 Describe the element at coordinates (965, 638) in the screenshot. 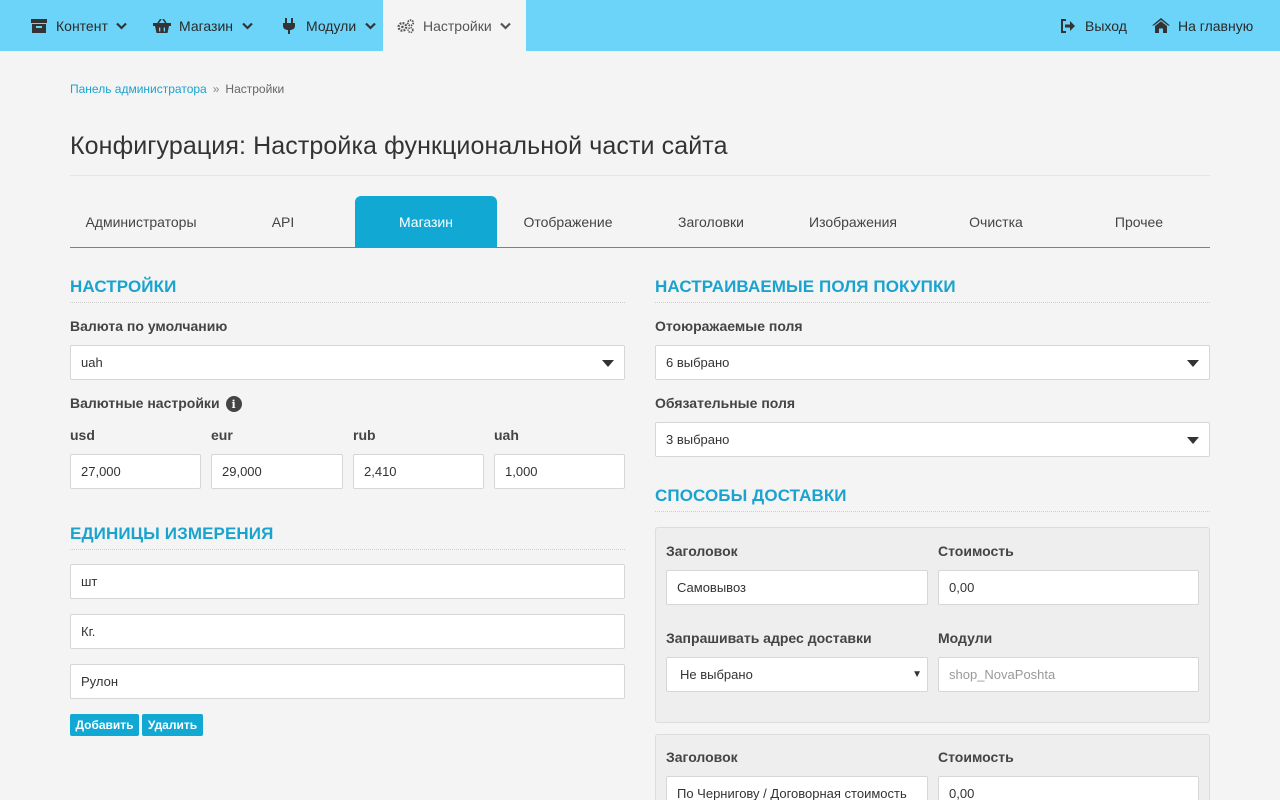

I see `delivery-modules-label: Модули` at that location.